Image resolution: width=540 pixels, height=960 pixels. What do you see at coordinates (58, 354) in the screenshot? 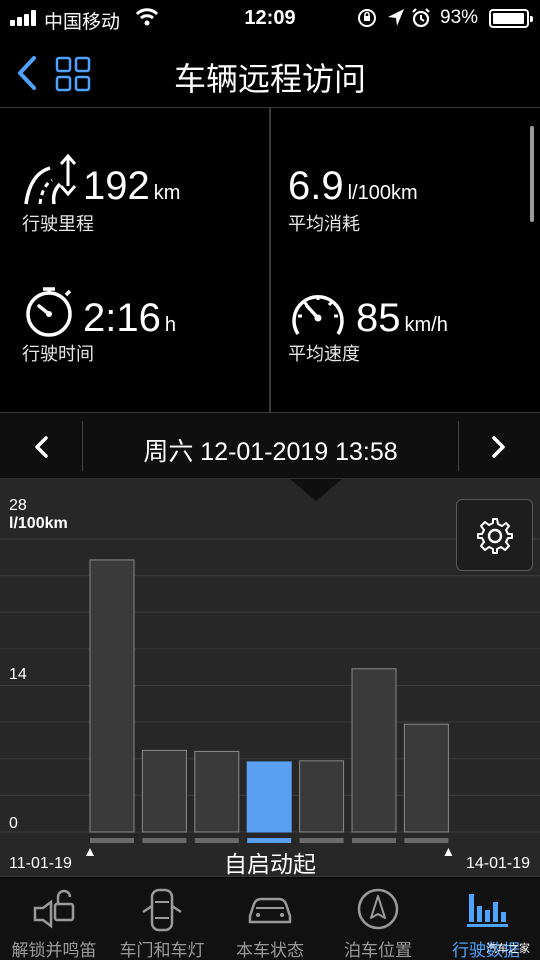
I see `time-label: 行驶时间` at bounding box center [58, 354].